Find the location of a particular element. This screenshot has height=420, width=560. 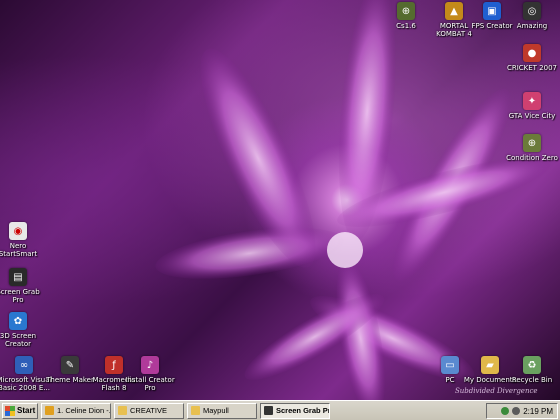

screen-grab-icon: ▤ is located at coordinates (18, 277).